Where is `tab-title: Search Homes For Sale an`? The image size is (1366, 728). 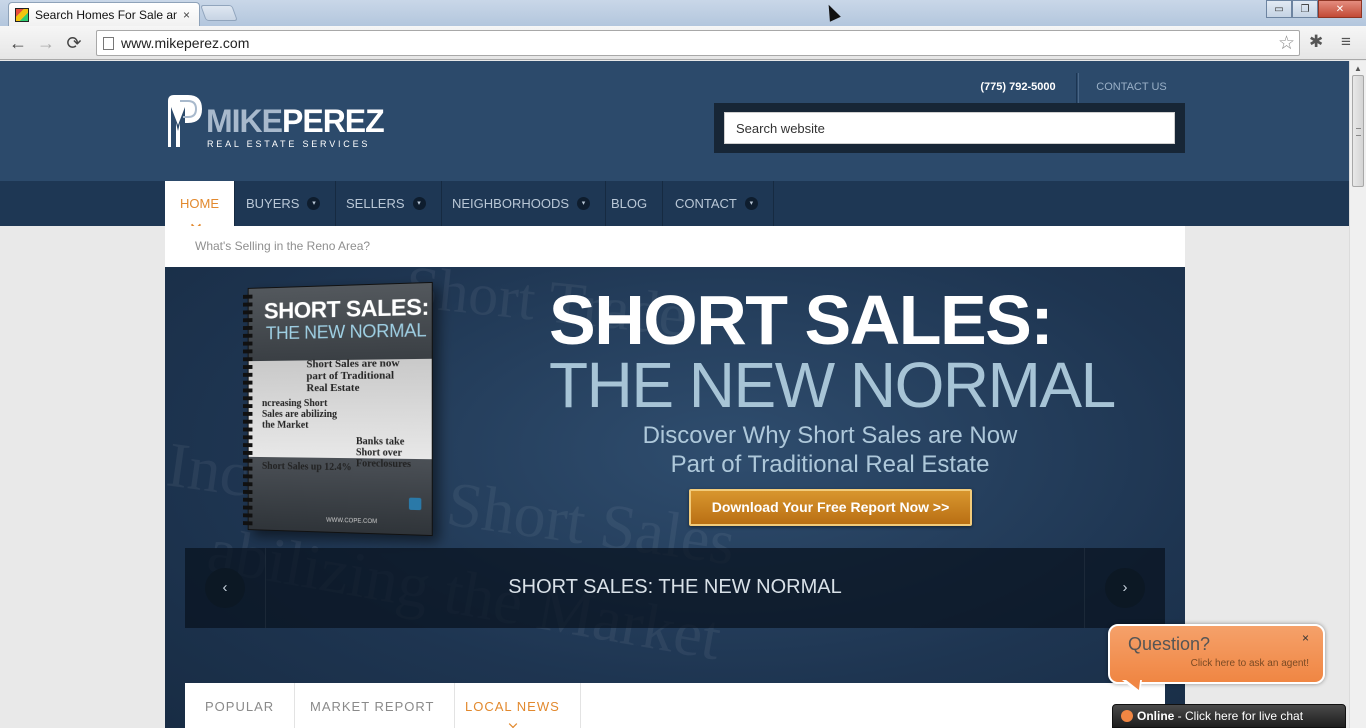
tab-title: Search Homes For Sale an is located at coordinates (106, 14).